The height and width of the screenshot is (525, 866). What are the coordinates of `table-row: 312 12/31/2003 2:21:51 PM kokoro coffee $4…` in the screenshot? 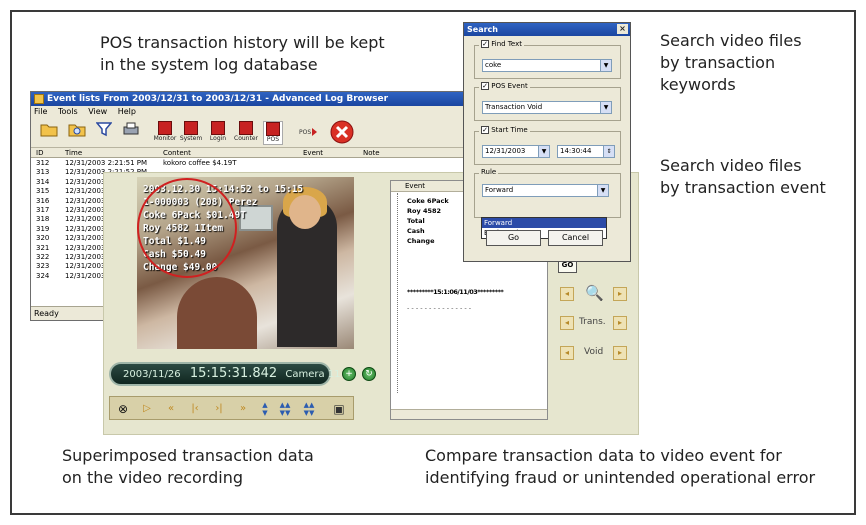 It's located at (250, 163).